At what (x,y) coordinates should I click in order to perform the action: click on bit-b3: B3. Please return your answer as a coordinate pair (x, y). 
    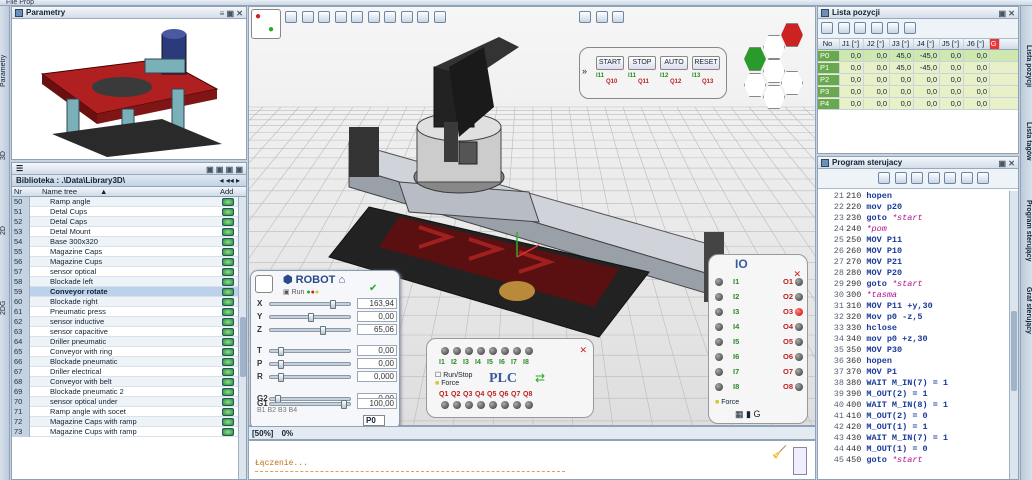
    Looking at the image, I should click on (282, 410).